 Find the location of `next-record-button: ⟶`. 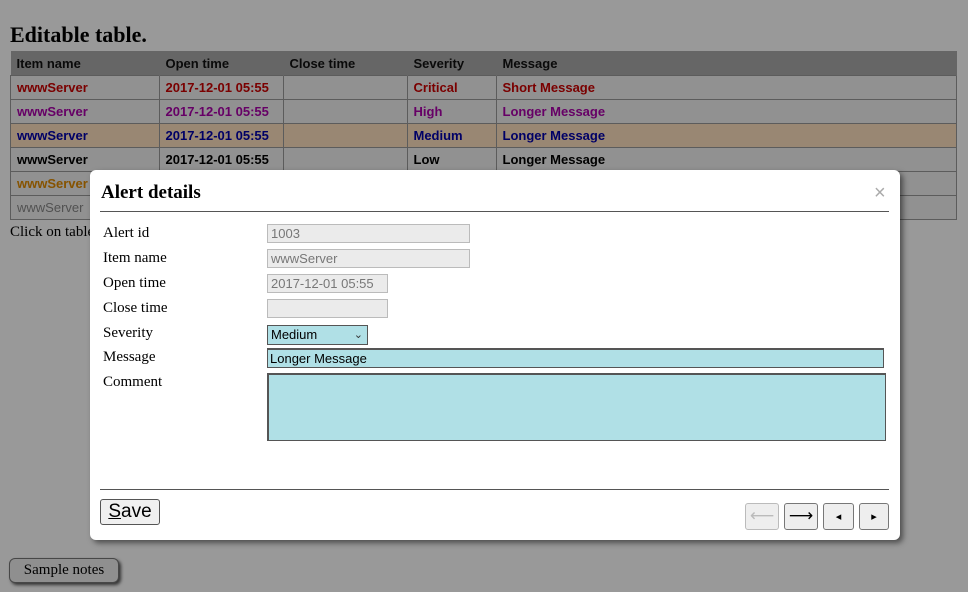

next-record-button: ⟶ is located at coordinates (801, 516).